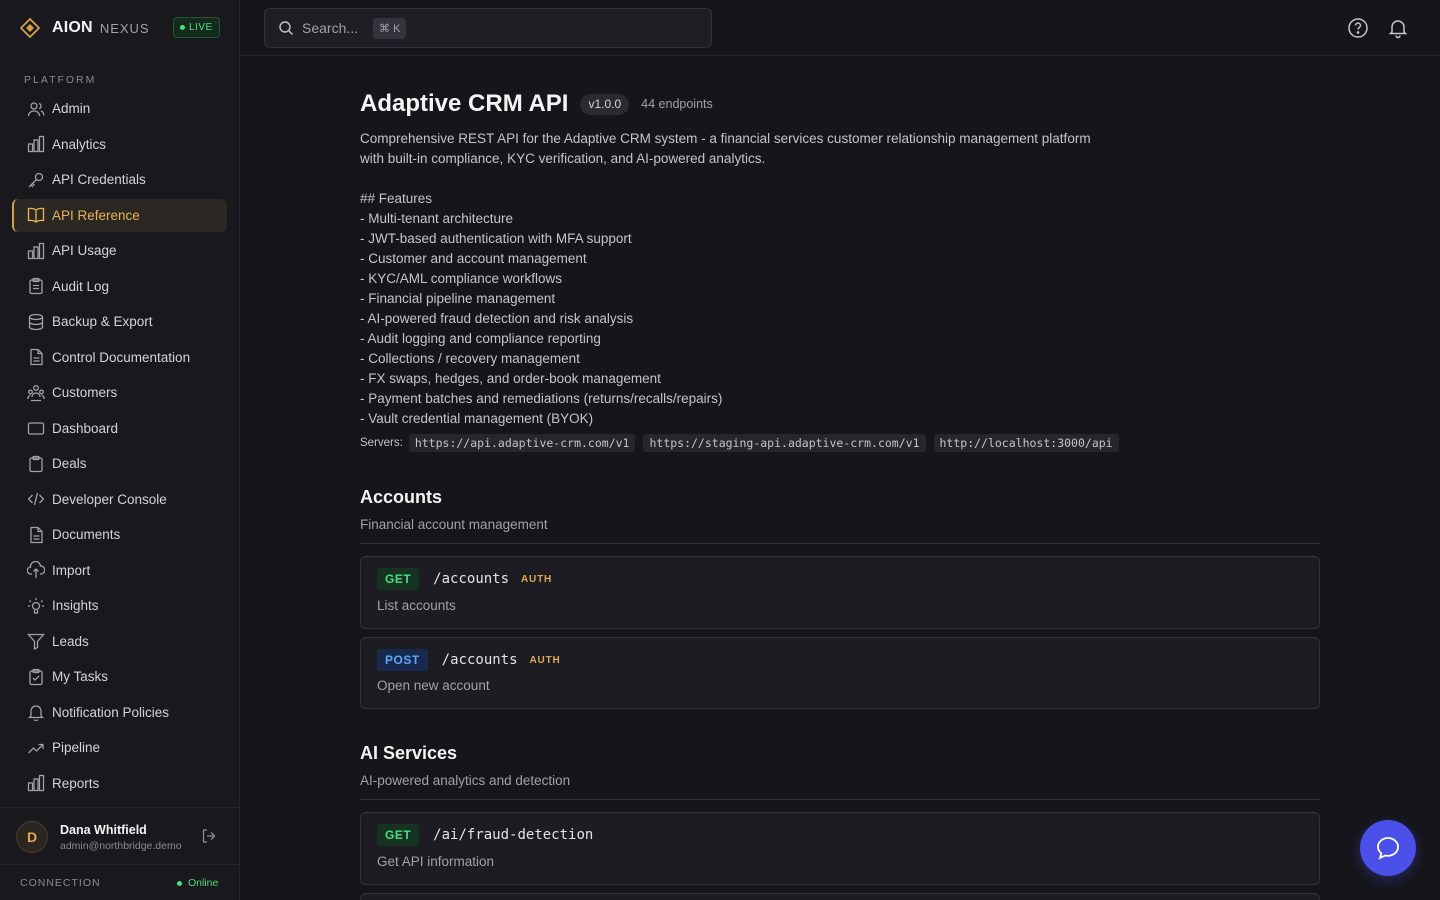 The image size is (1440, 900). Describe the element at coordinates (784, 443) in the screenshot. I see `server-url: https://staging-api.adaptive-crm.com/v1` at that location.